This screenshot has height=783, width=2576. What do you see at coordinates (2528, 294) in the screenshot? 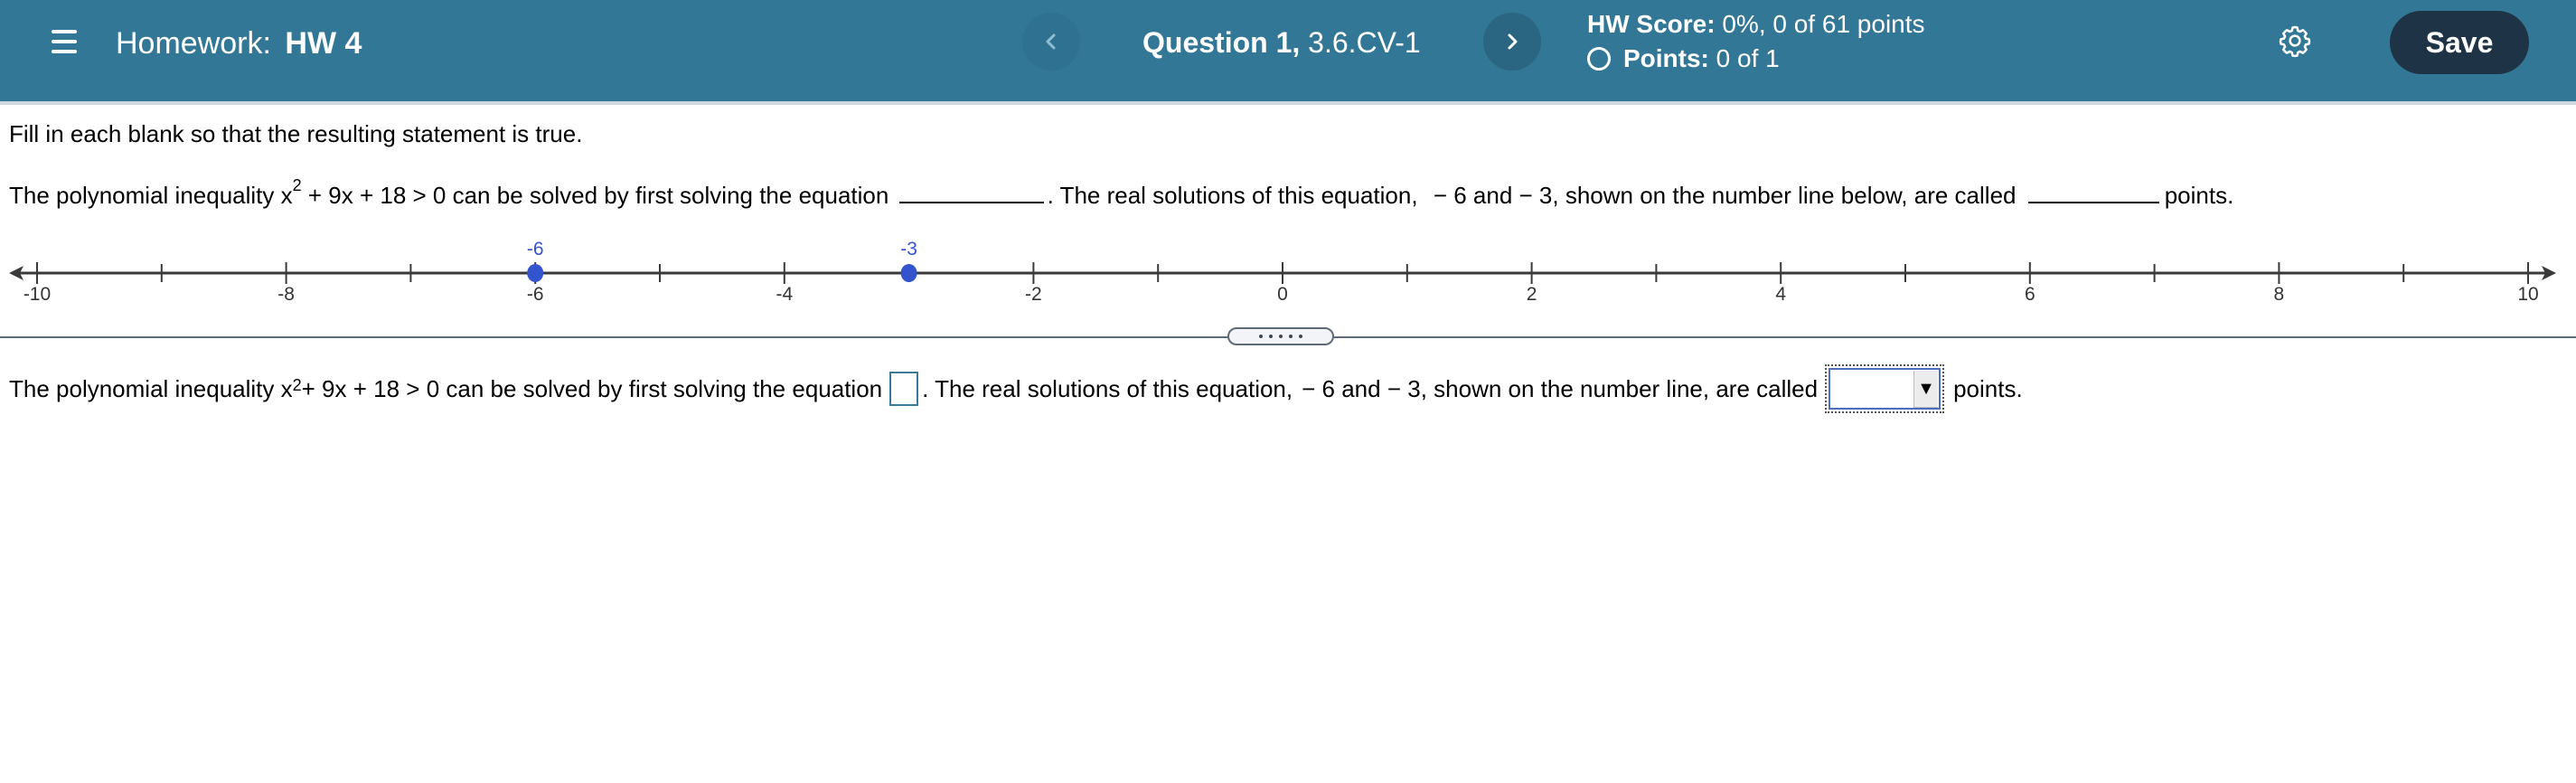
I see `tick-label: 10` at bounding box center [2528, 294].